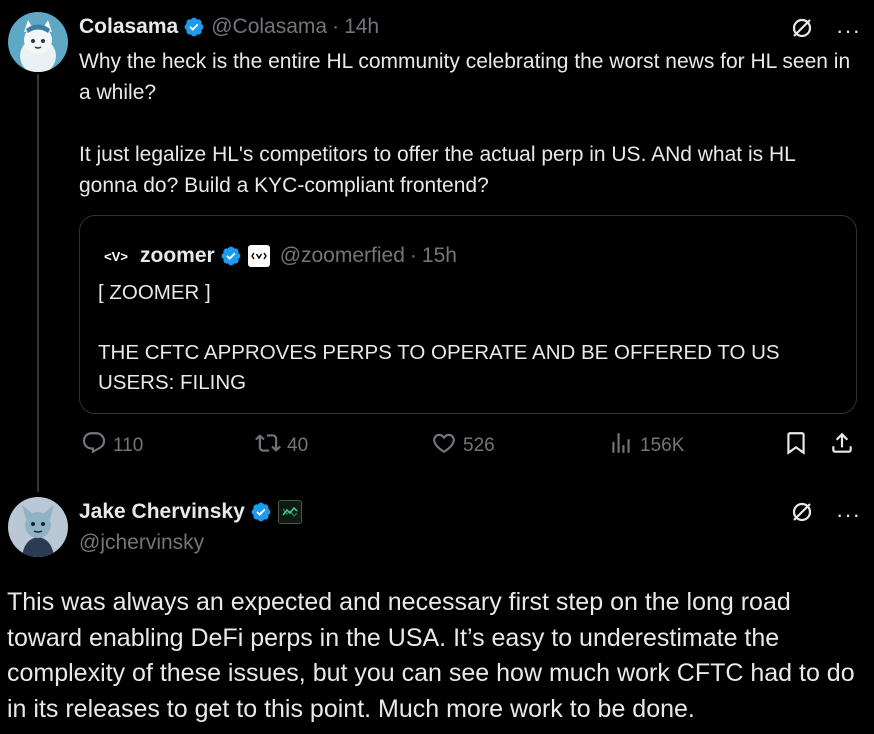 The width and height of the screenshot is (874, 734). Describe the element at coordinates (94, 446) in the screenshot. I see `reply-icon` at that location.